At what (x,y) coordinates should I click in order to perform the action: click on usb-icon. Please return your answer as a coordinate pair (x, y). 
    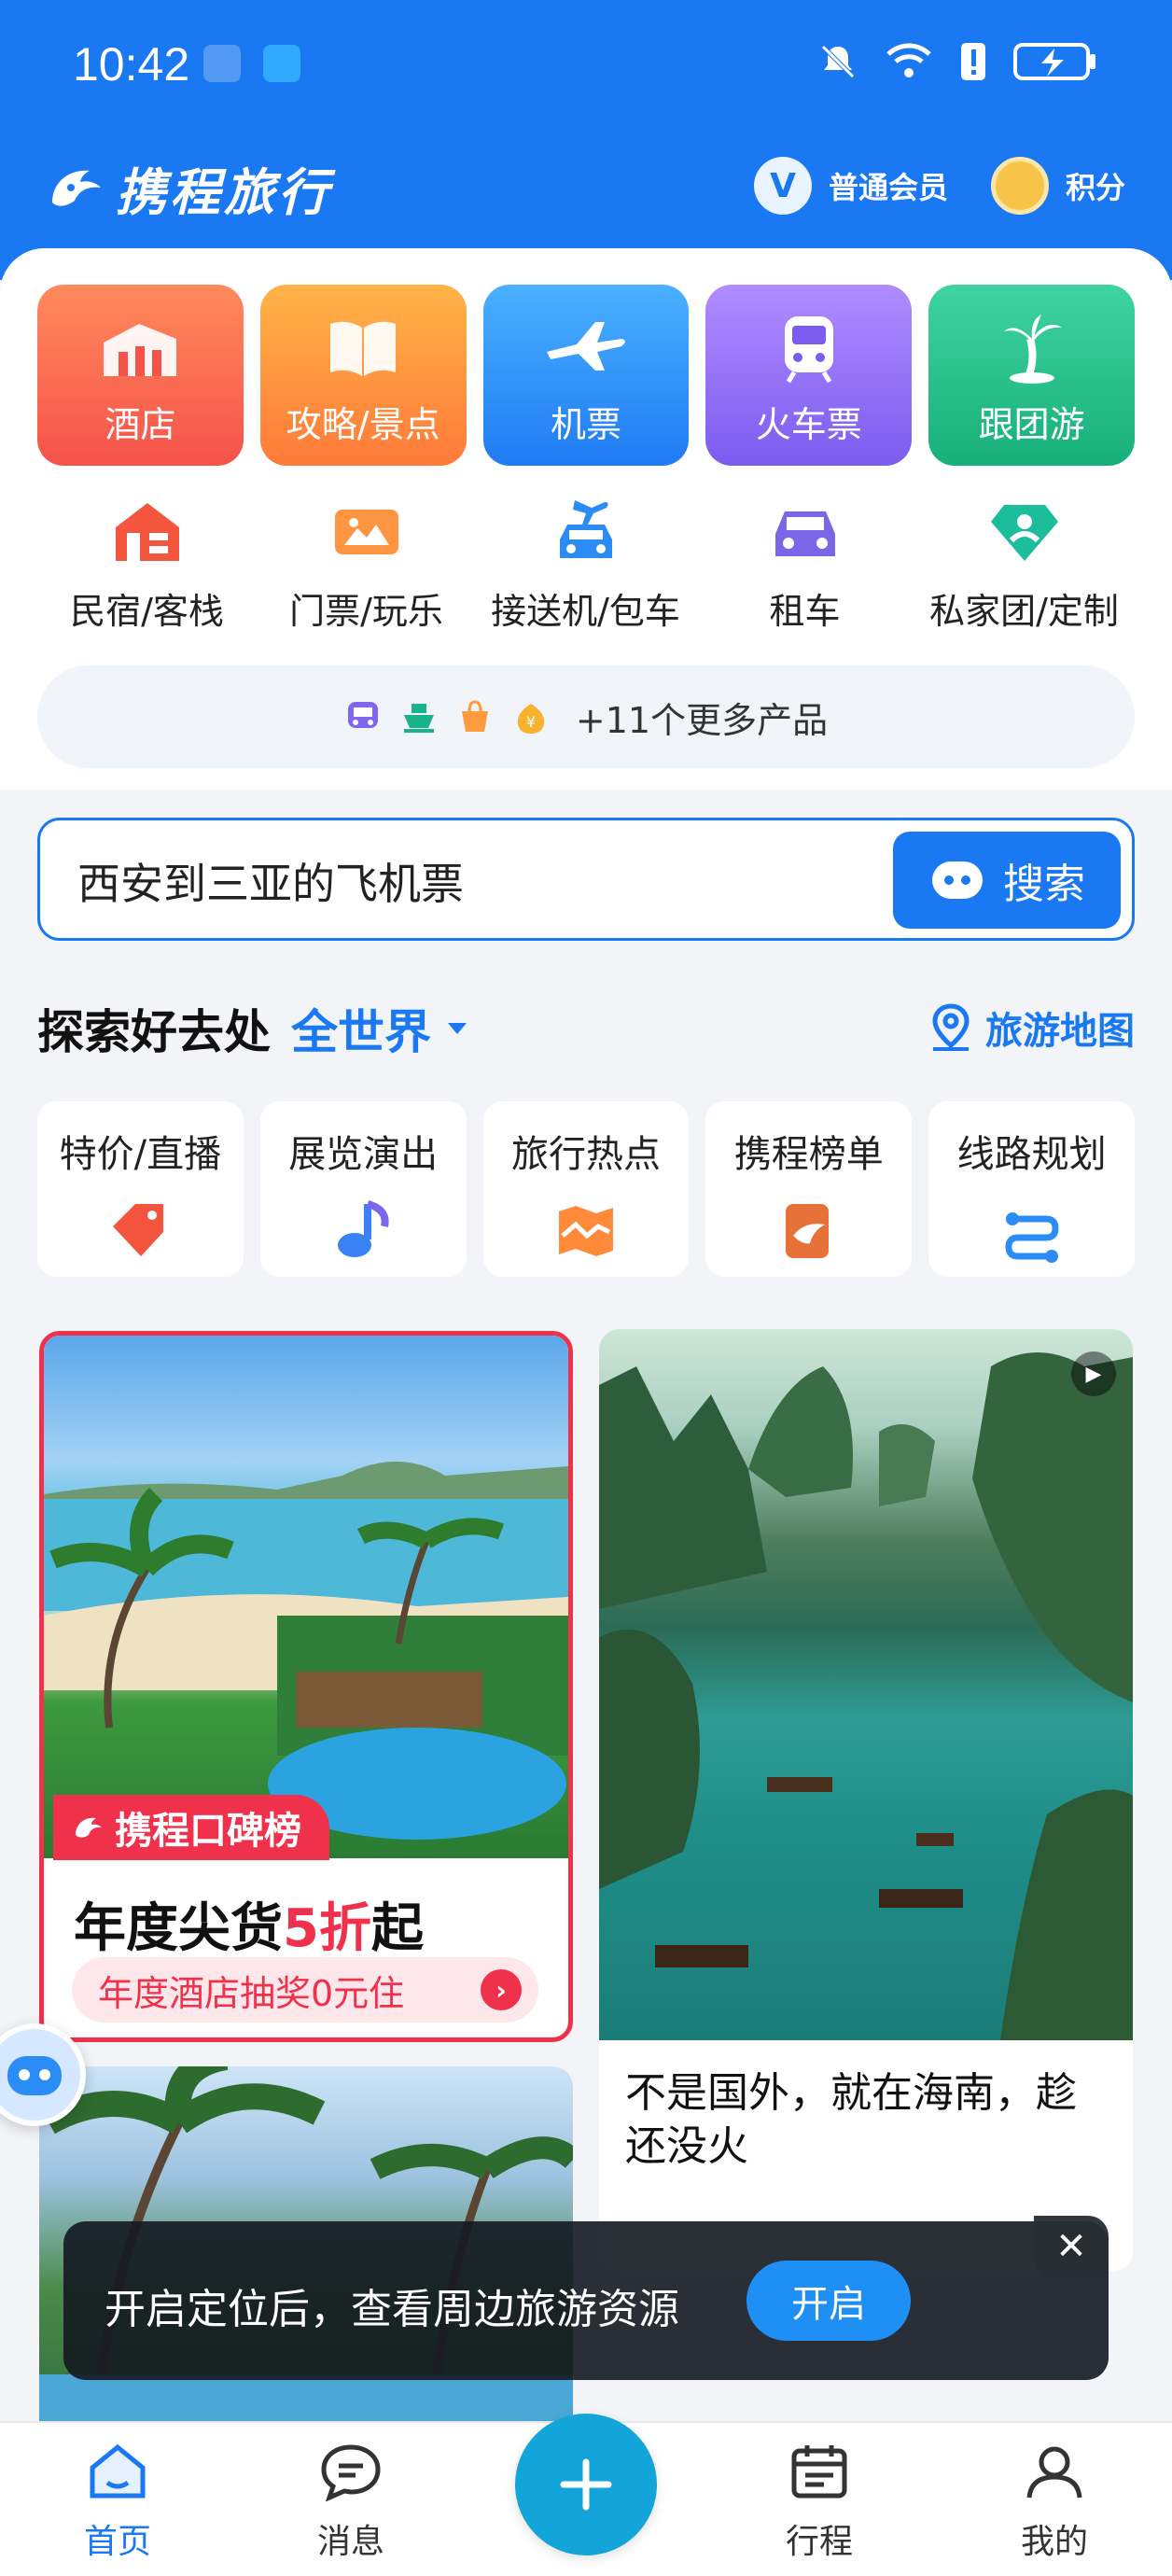
    Looking at the image, I should click on (222, 63).